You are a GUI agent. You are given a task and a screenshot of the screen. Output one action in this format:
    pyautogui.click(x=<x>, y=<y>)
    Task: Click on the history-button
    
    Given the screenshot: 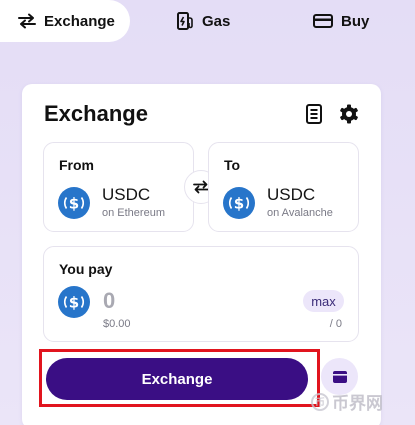 What is the action you would take?
    pyautogui.click(x=314, y=114)
    